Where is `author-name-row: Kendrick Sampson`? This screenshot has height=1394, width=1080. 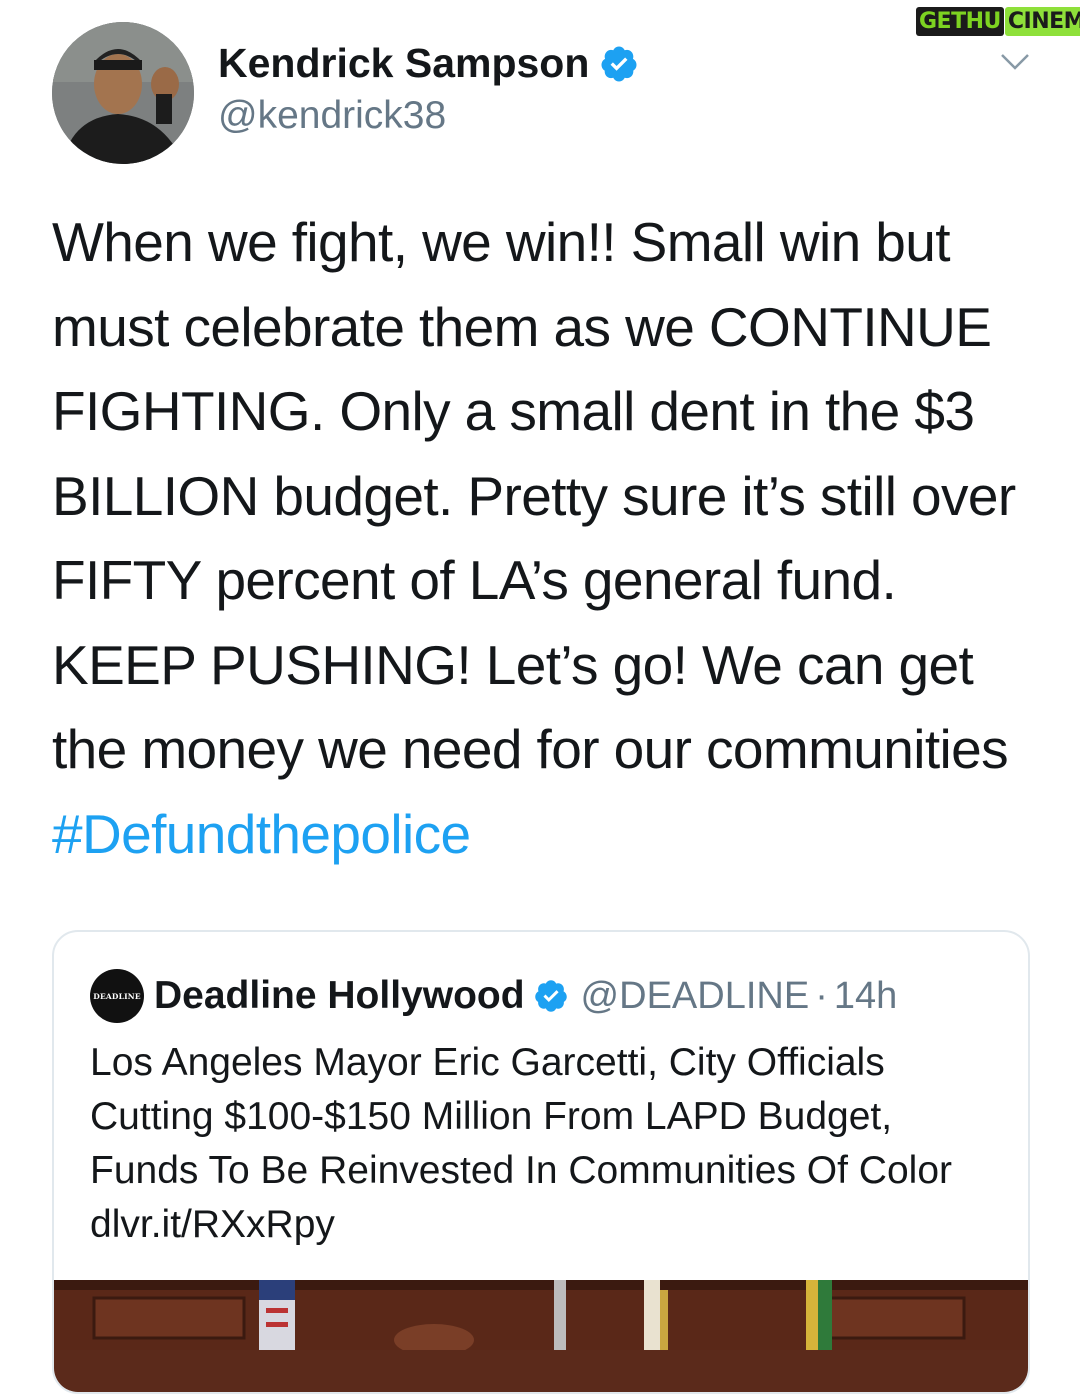 author-name-row: Kendrick Sampson is located at coordinates (428, 63).